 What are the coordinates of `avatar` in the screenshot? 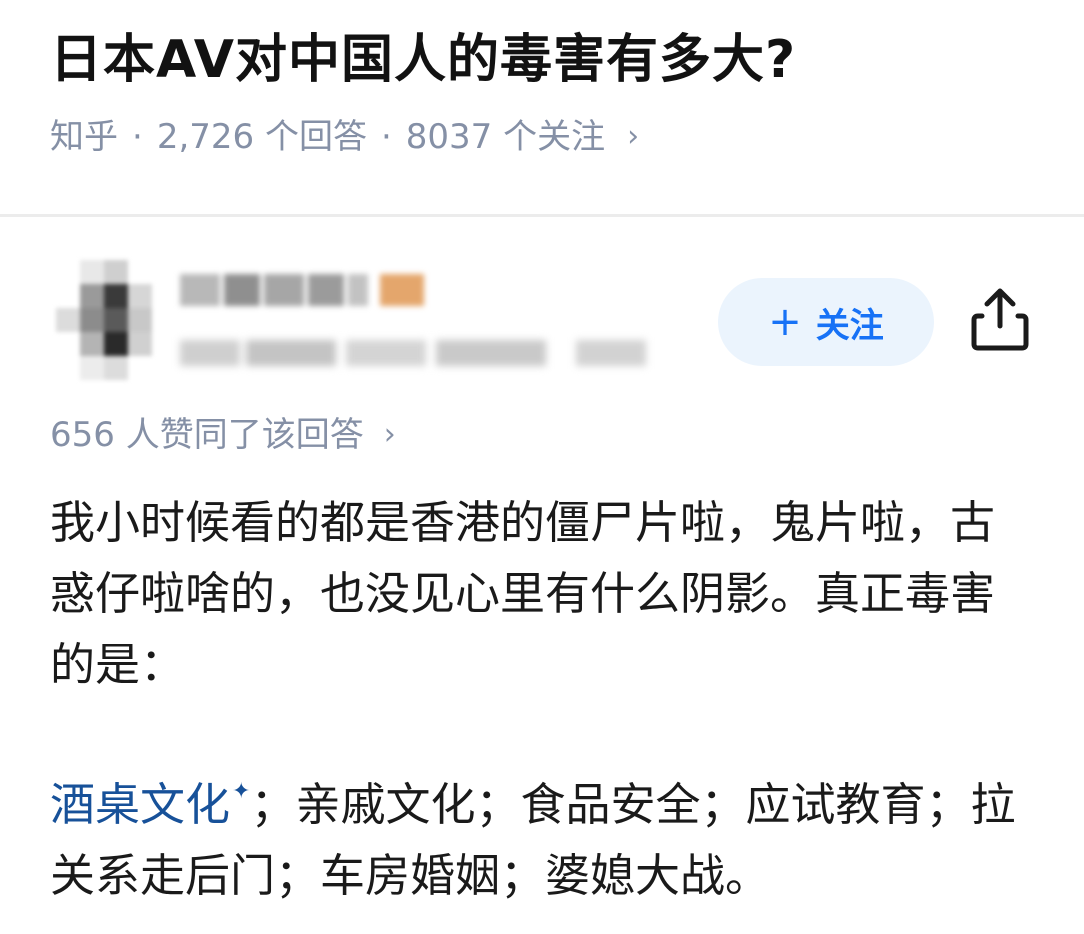 It's located at (116, 320).